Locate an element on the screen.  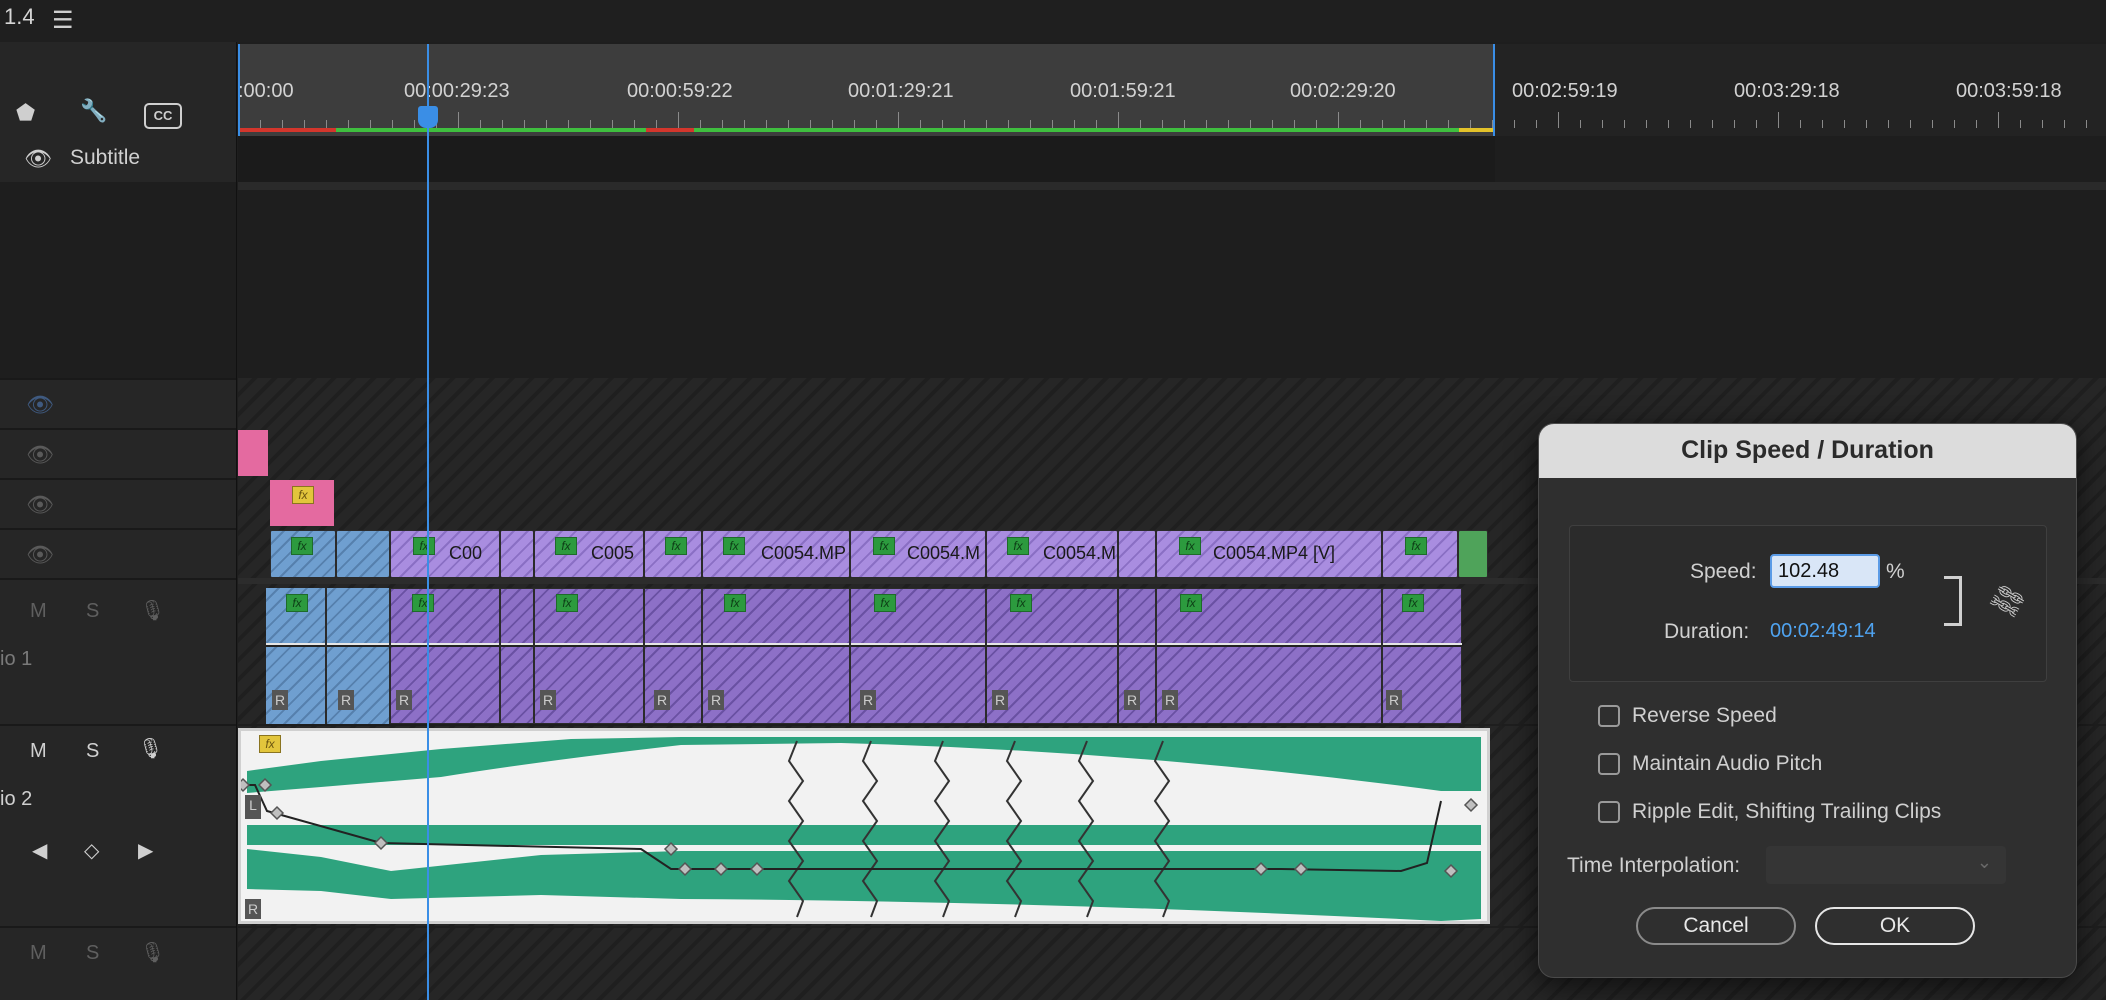
sequence-name: 1.4 is located at coordinates (19, 17).